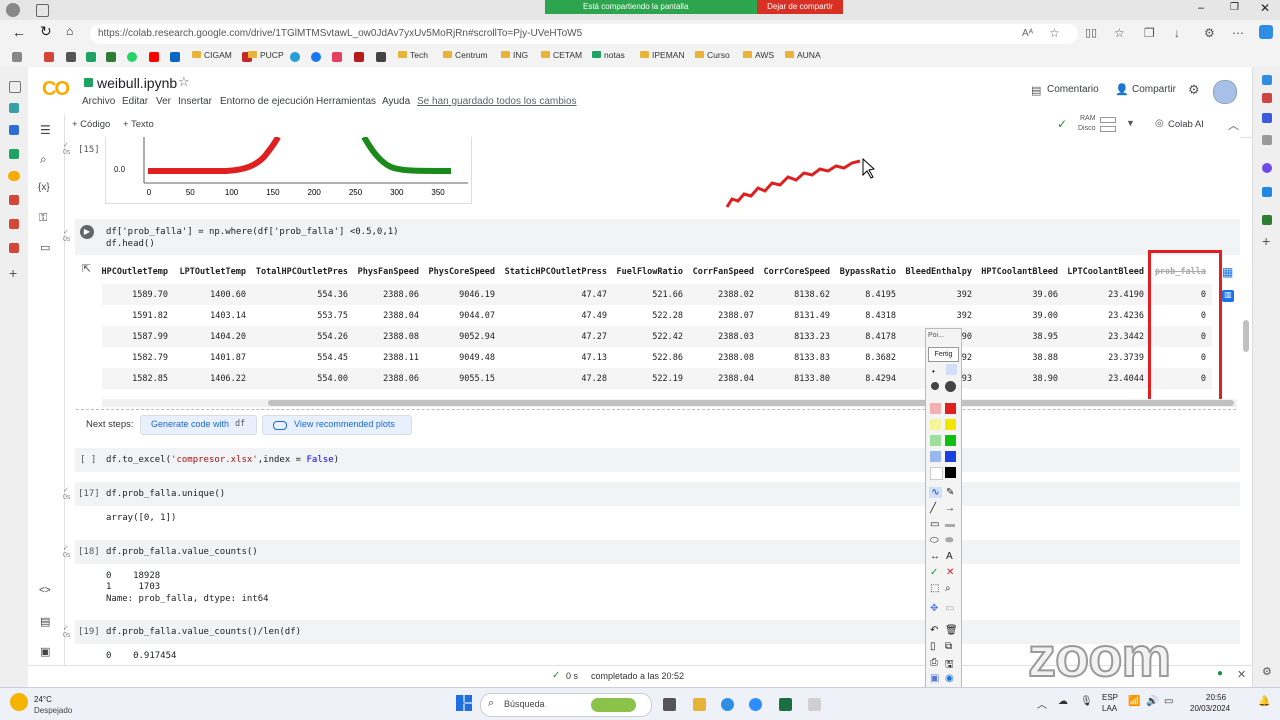  I want to click on color-light-green-swatch, so click(935, 440).